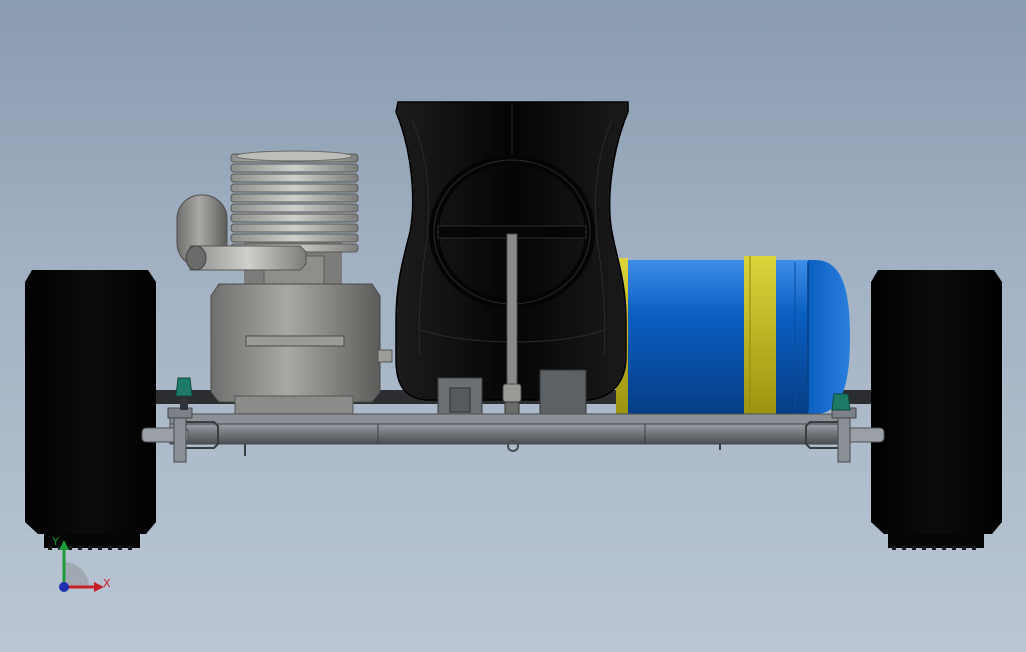 This screenshot has width=1026, height=652. Describe the element at coordinates (76, 574) in the screenshot. I see `triad-plane-indicator` at that location.